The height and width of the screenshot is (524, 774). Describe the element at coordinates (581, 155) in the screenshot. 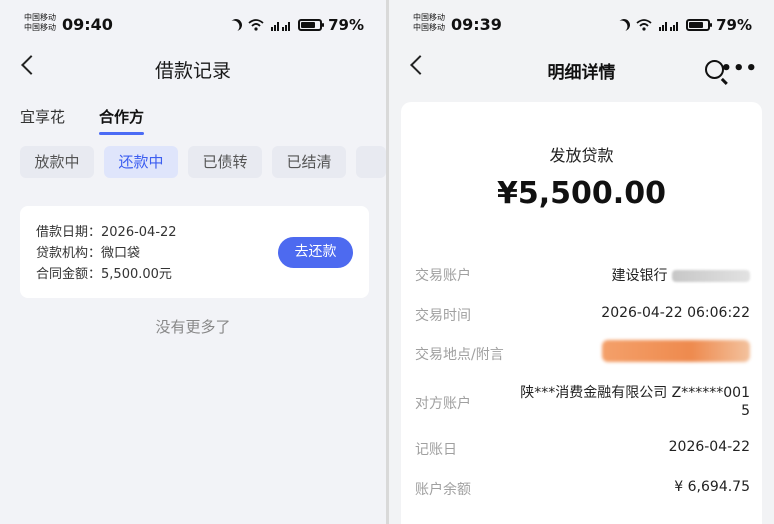

I see `transaction-type: 发放贷款` at that location.